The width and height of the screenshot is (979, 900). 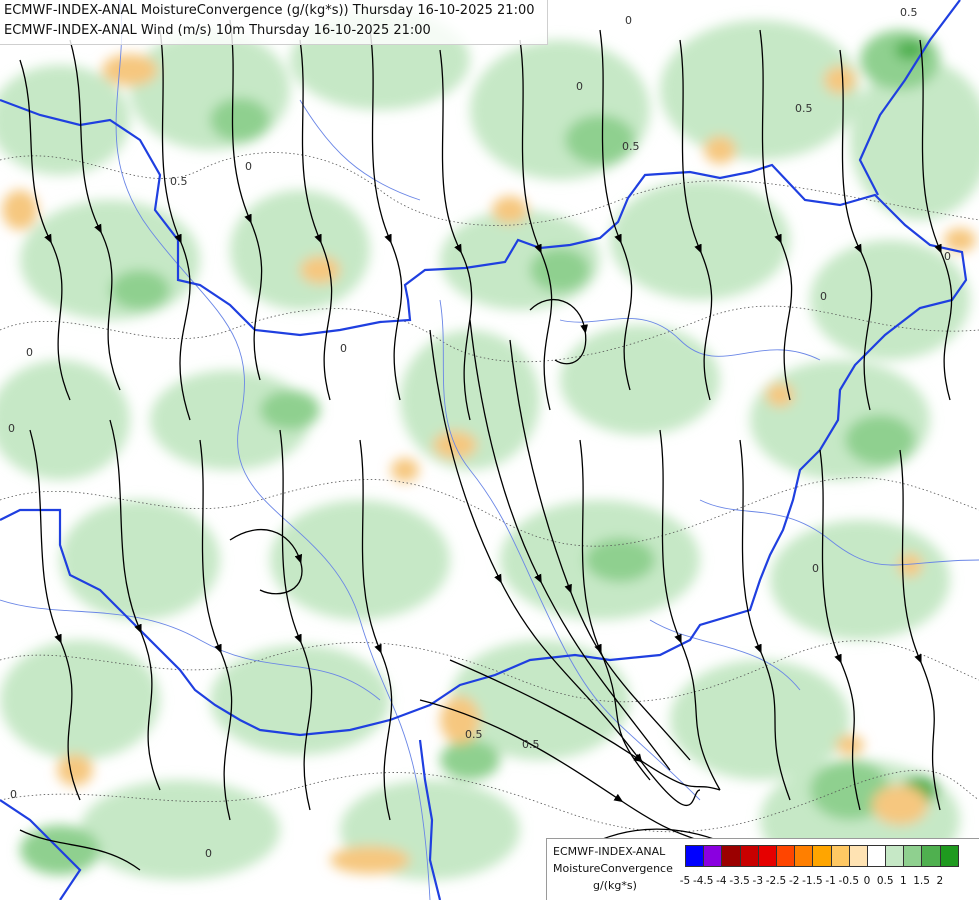 What do you see at coordinates (613, 868) in the screenshot?
I see `legend-variable-label: MoistureConvergence` at bounding box center [613, 868].